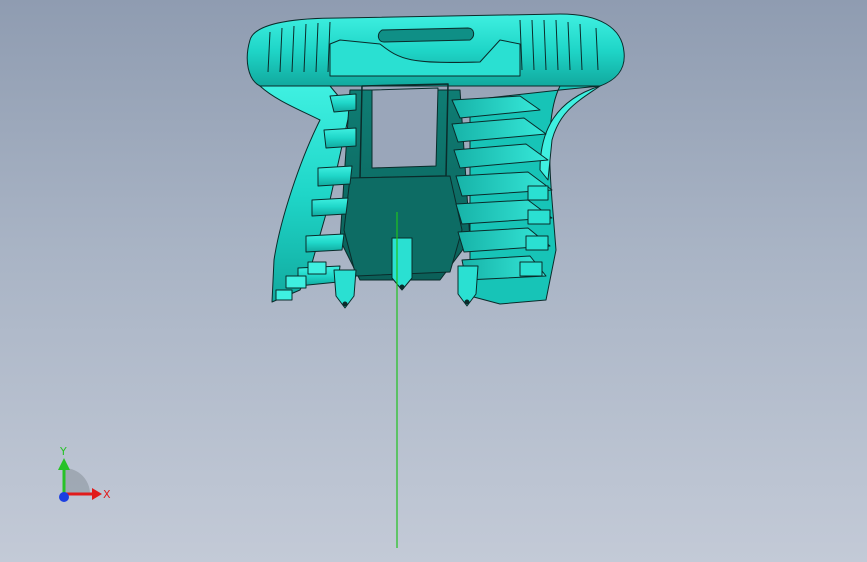 The height and width of the screenshot is (562, 867). What do you see at coordinates (64, 464) in the screenshot?
I see `triad-y-arrow` at bounding box center [64, 464].